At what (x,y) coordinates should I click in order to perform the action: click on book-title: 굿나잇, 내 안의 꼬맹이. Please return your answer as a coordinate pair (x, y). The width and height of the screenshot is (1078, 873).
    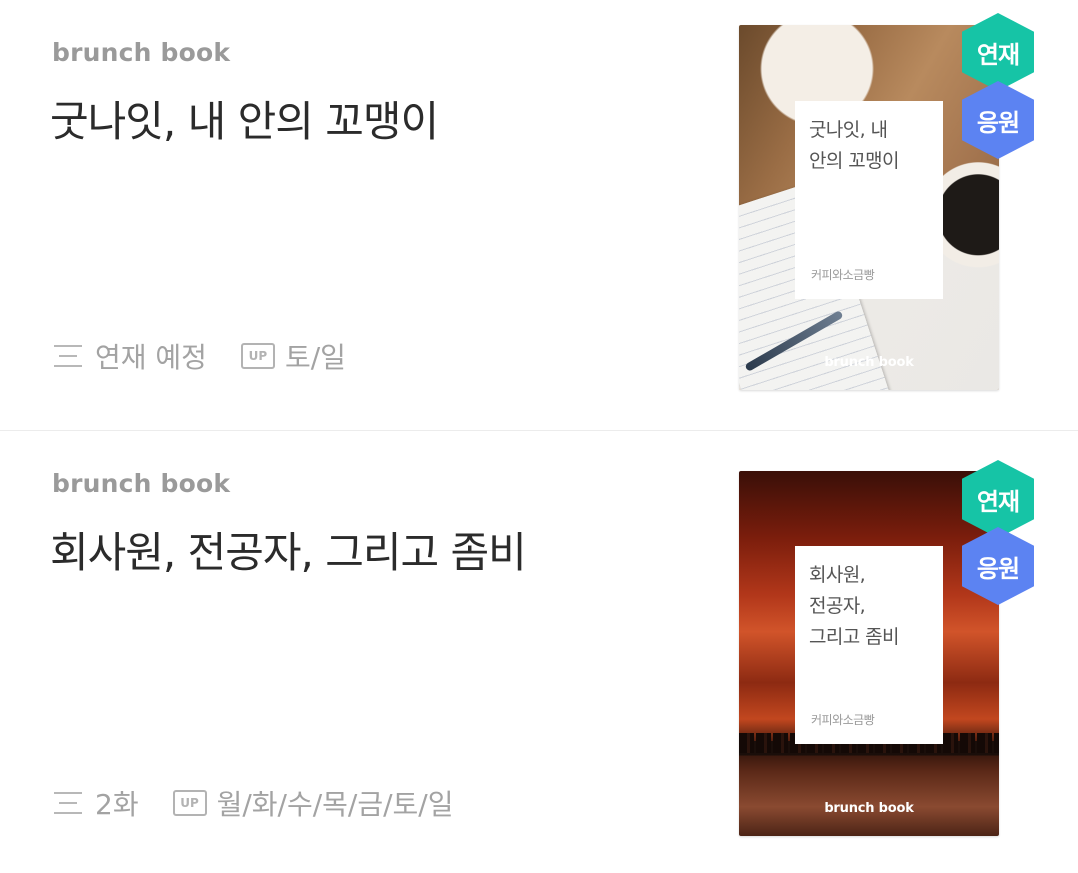
    Looking at the image, I should click on (244, 118).